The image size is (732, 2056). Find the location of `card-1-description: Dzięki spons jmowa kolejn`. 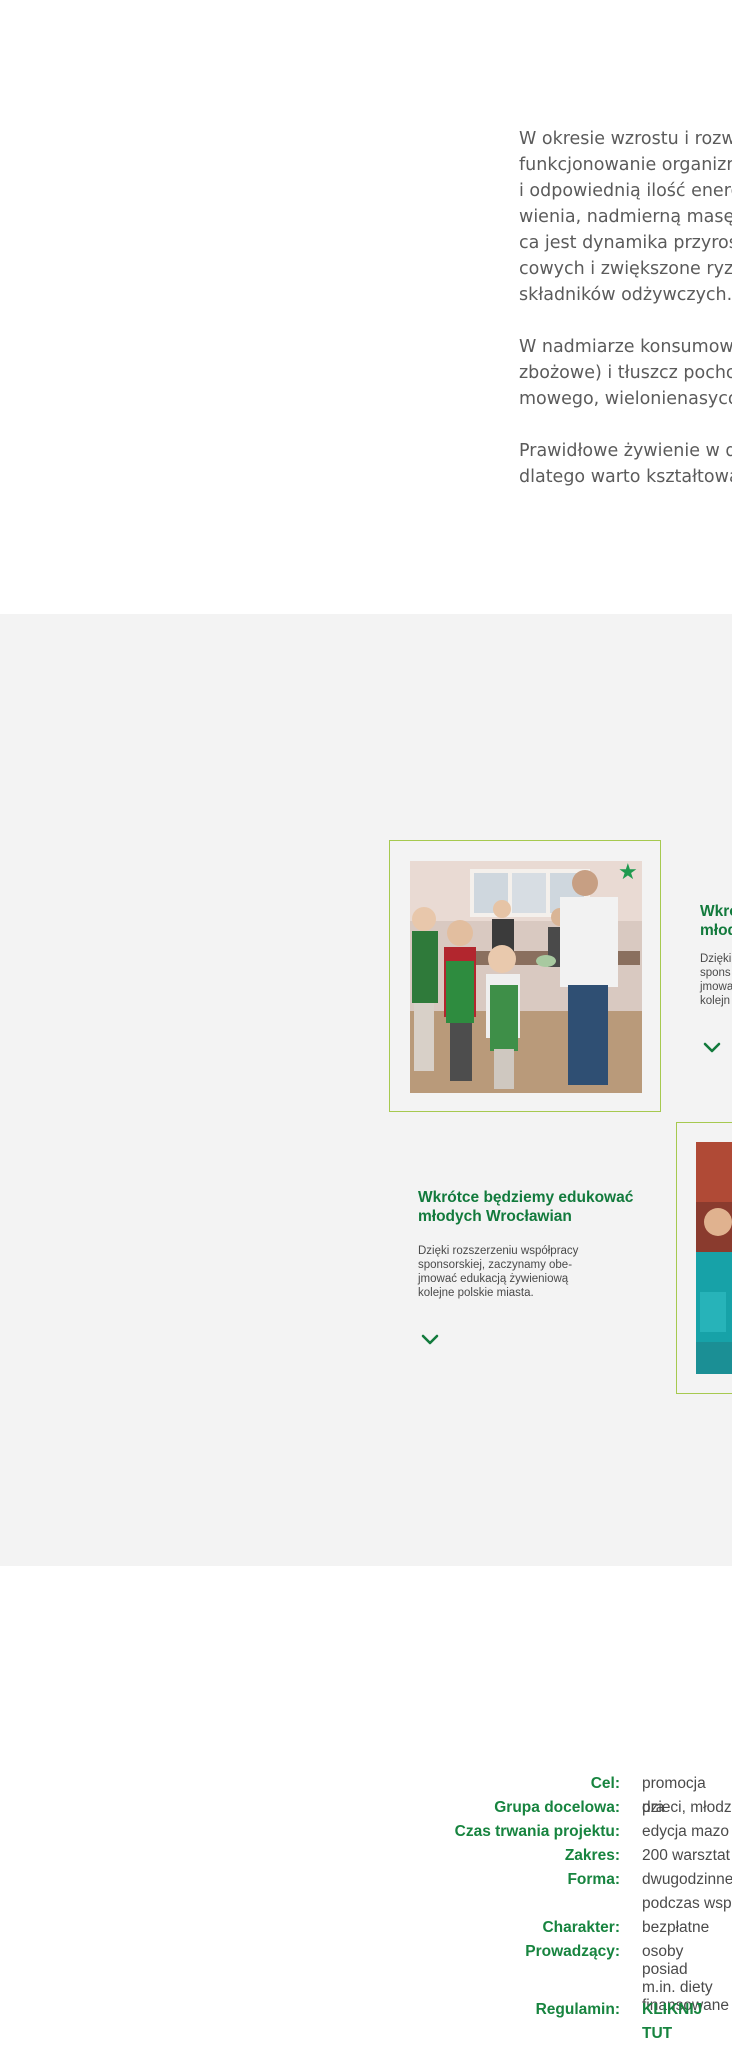

card-1-description: Dzięki spons jmowa kolejn is located at coordinates (716, 980).